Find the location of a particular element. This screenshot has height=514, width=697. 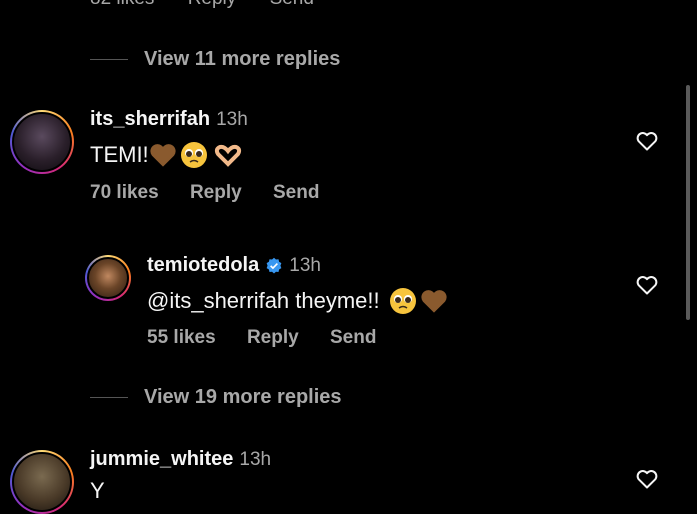

verified-badge-icon is located at coordinates (274, 265).